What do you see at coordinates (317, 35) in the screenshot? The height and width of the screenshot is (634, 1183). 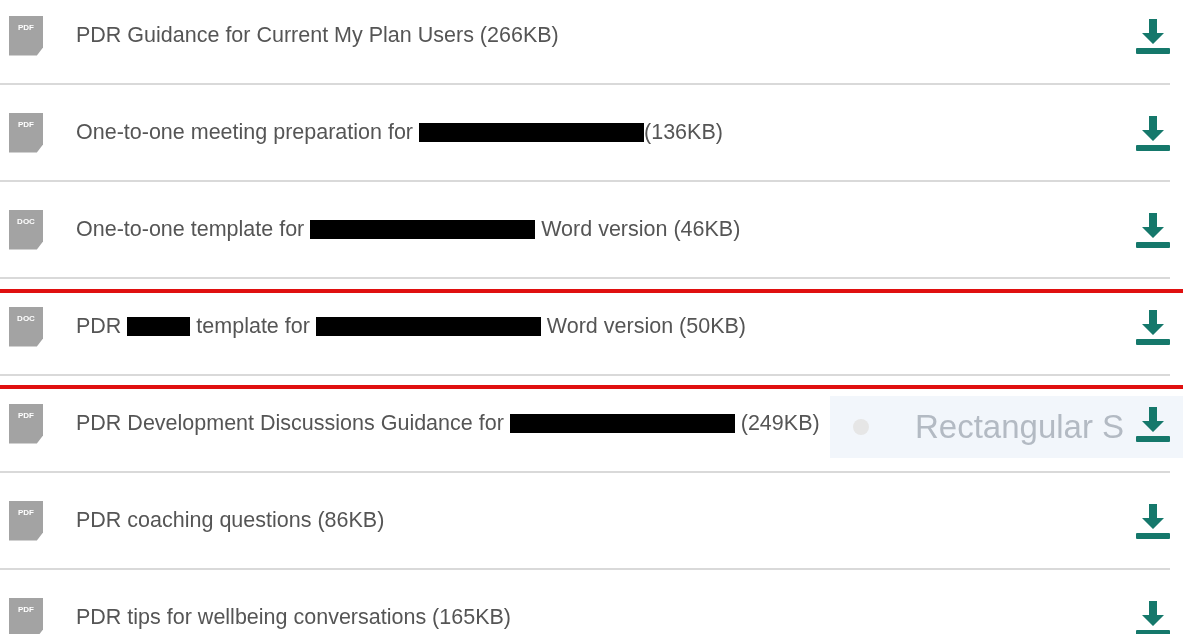 I see `document-title: PDR Guidance for Current My Plan Users (266KB)` at bounding box center [317, 35].